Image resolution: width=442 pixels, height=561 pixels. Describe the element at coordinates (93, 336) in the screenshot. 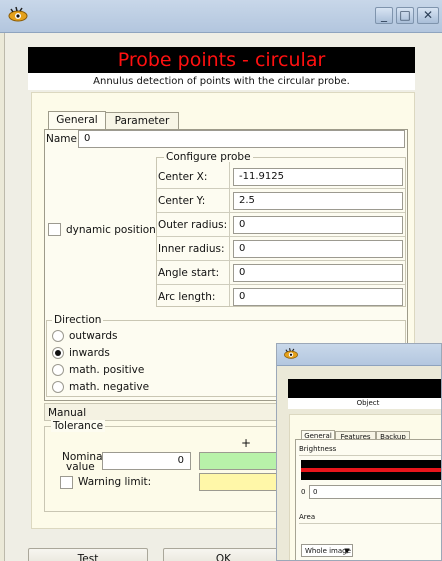

I see `outwards-label: outwards` at that location.